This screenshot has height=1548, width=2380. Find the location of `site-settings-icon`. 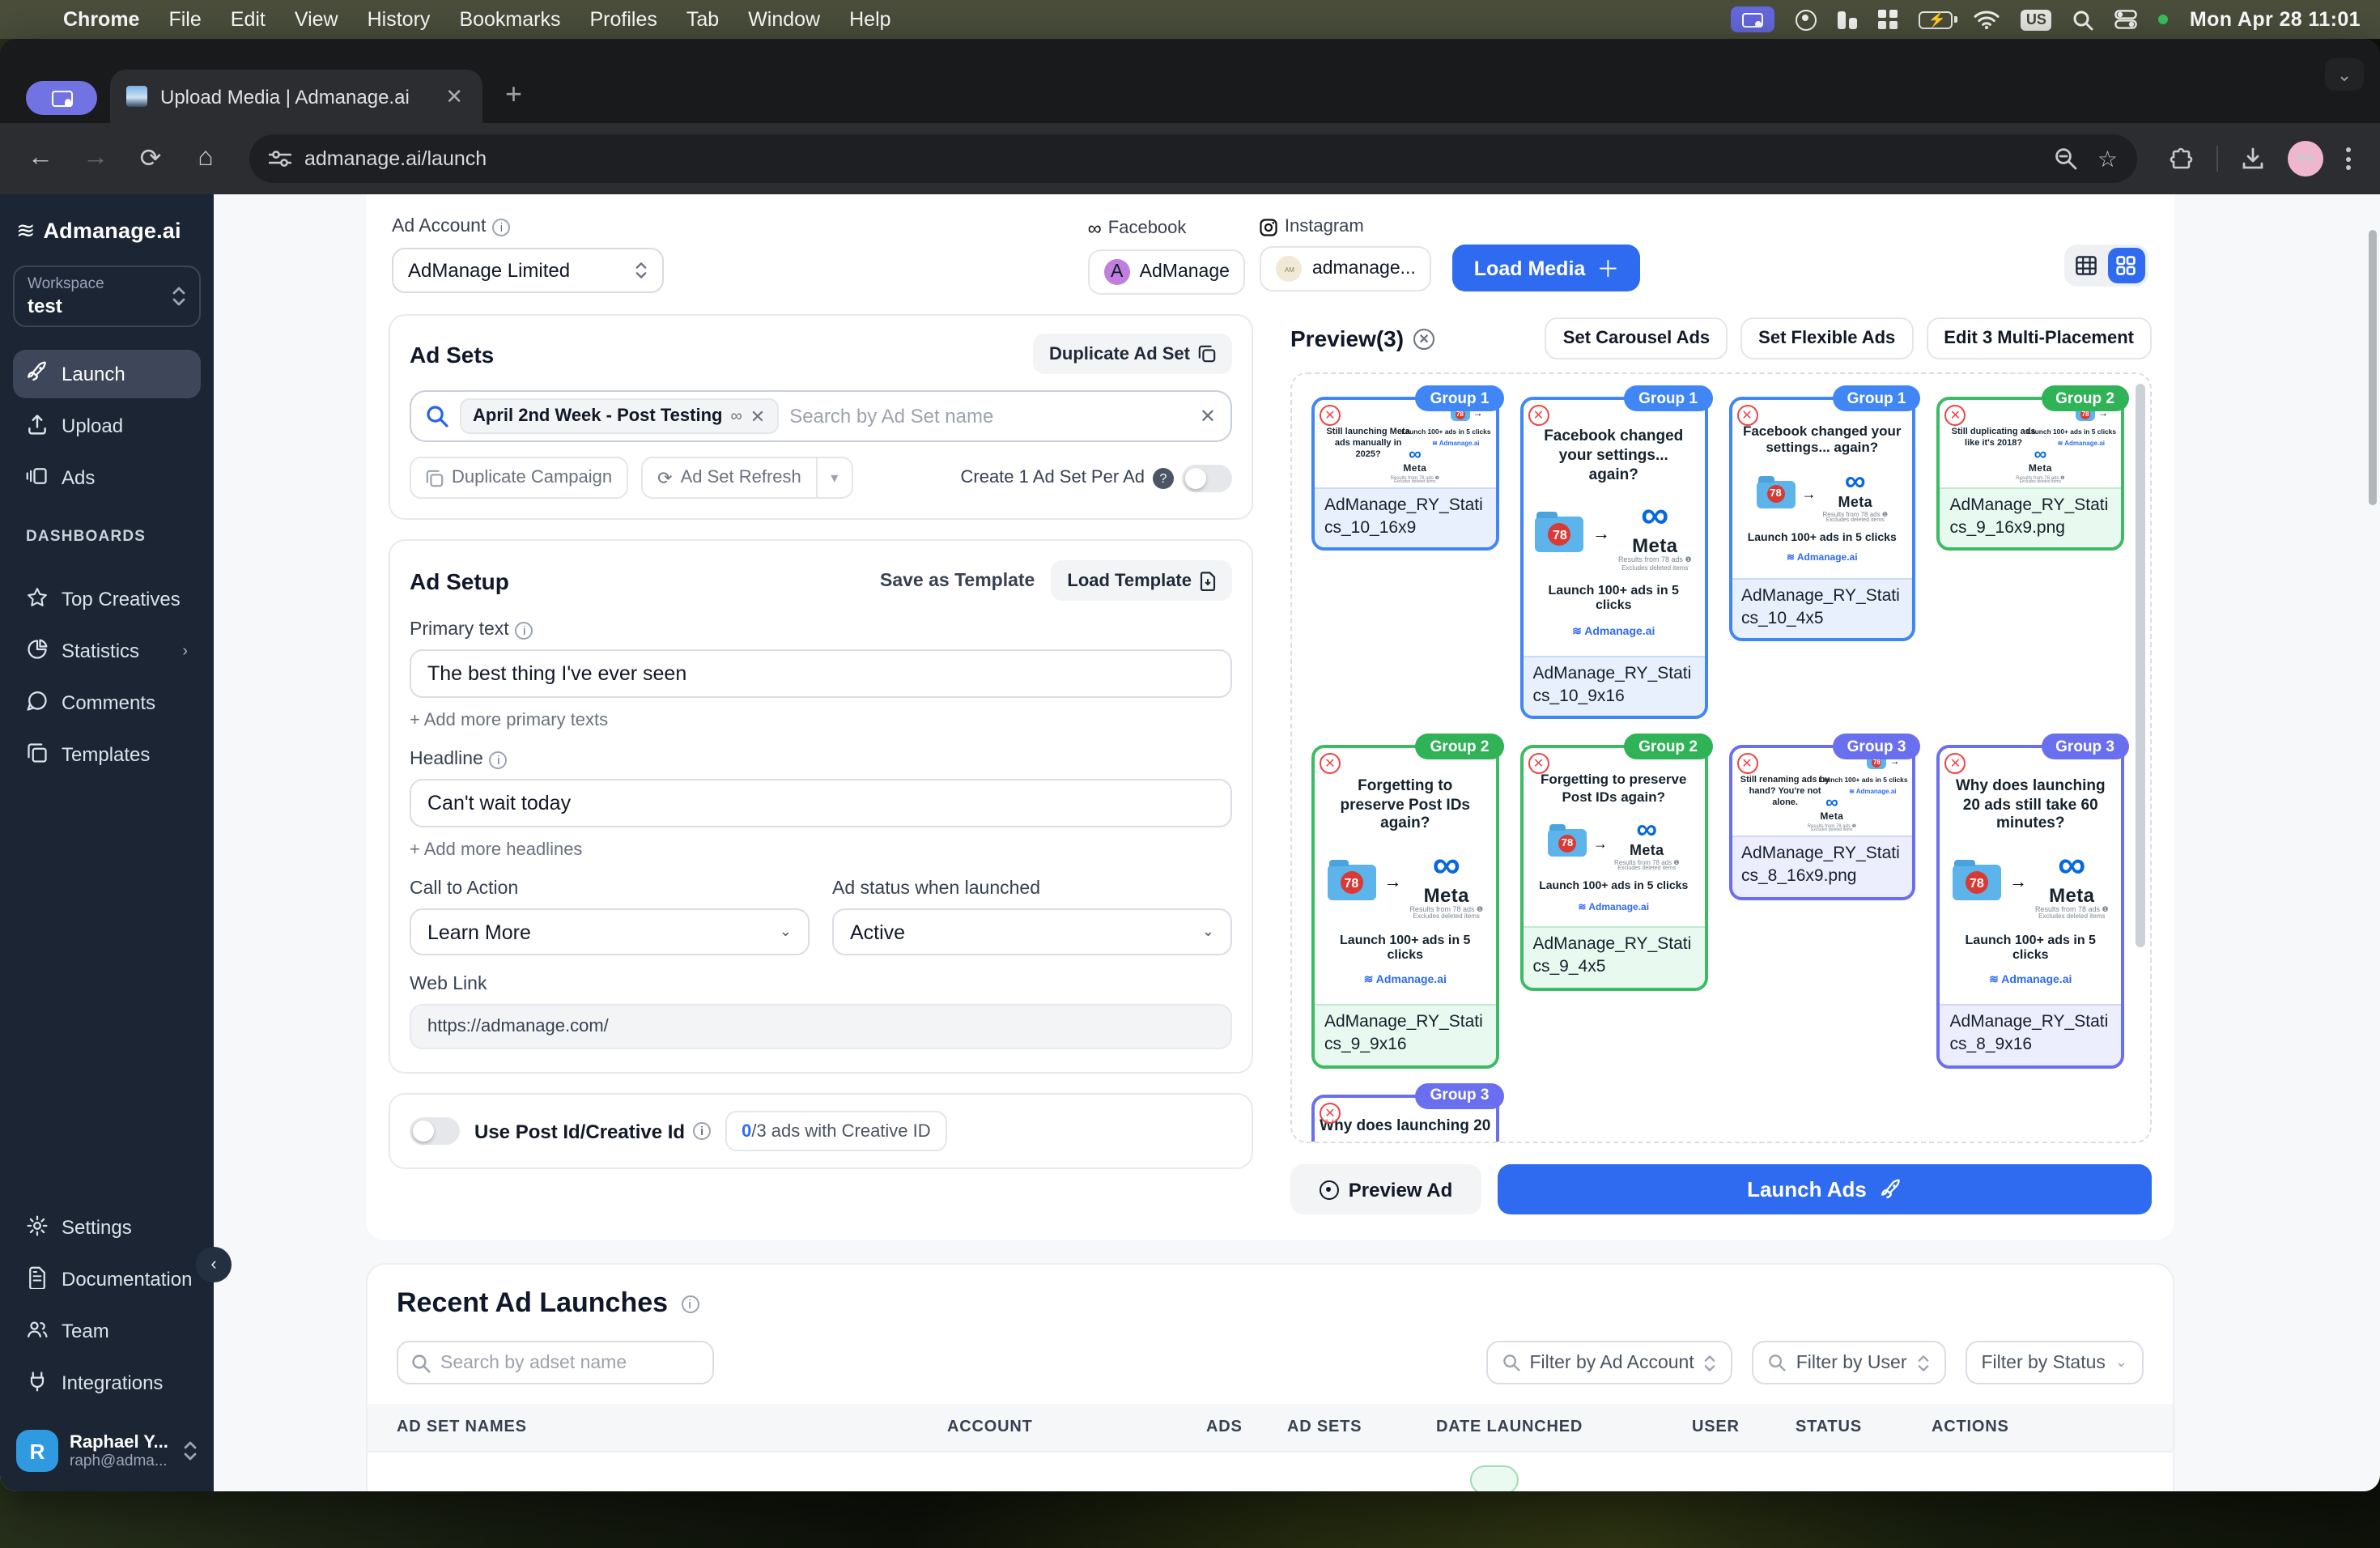

site-settings-icon is located at coordinates (280, 158).